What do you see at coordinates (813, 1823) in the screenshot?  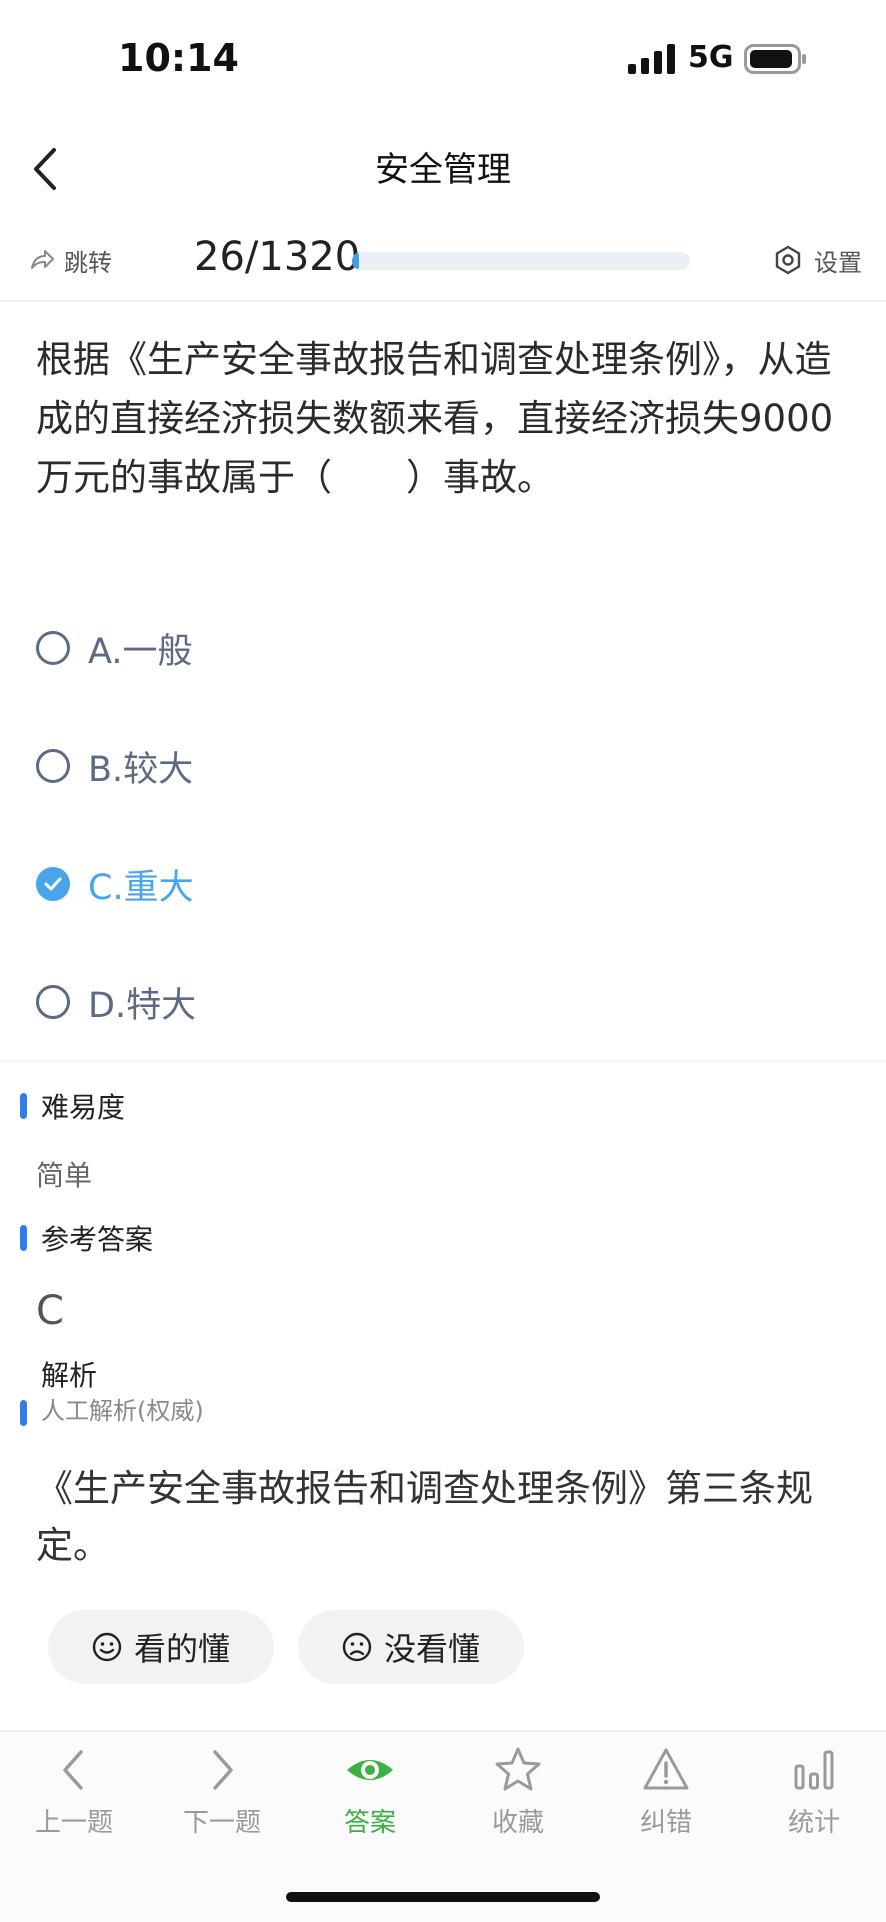 I see `tab-label: 统计` at bounding box center [813, 1823].